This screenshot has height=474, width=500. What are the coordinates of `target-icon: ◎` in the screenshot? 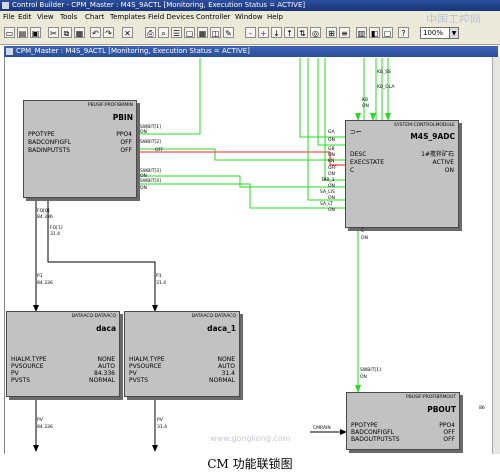 It's located at (315, 32).